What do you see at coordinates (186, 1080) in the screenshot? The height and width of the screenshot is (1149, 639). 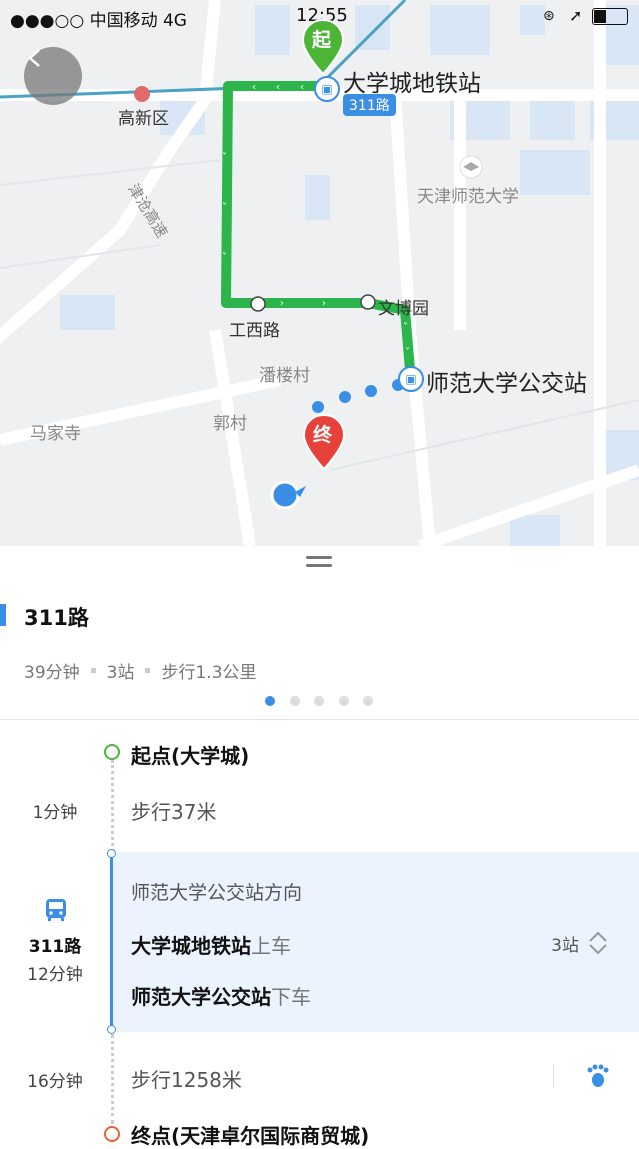 I see `walk2-text: 步行1258米` at bounding box center [186, 1080].